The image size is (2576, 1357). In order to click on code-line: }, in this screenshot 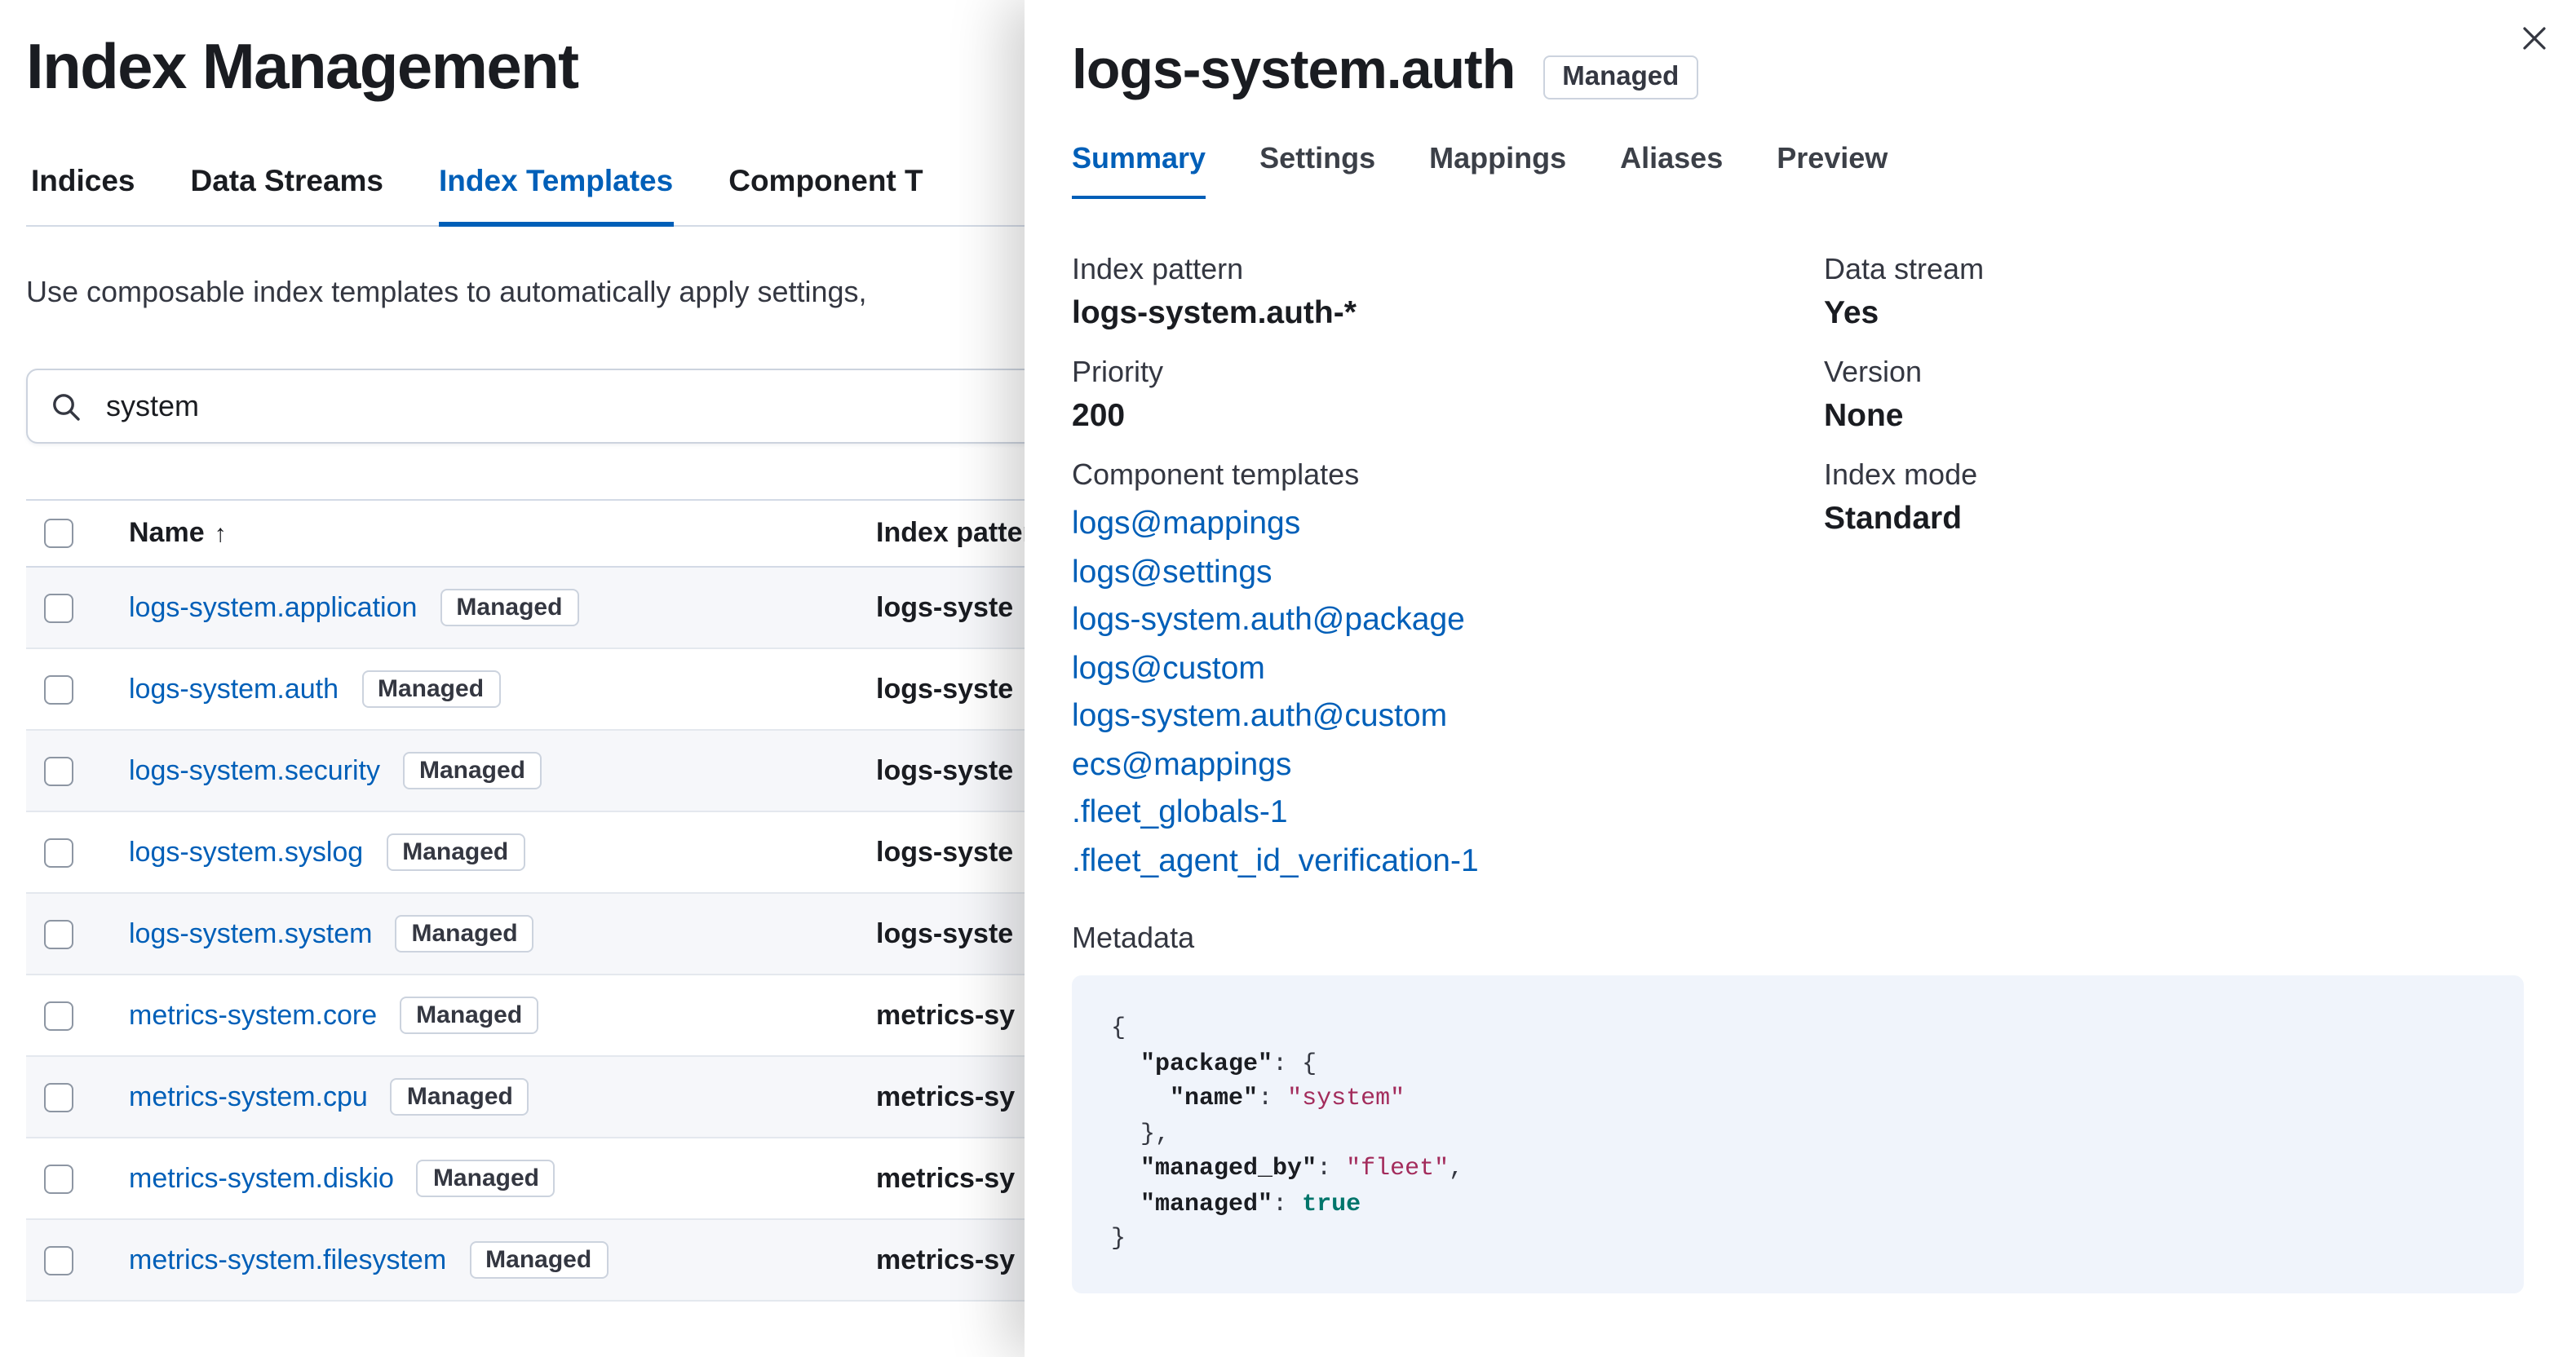, I will do `click(1798, 1133)`.